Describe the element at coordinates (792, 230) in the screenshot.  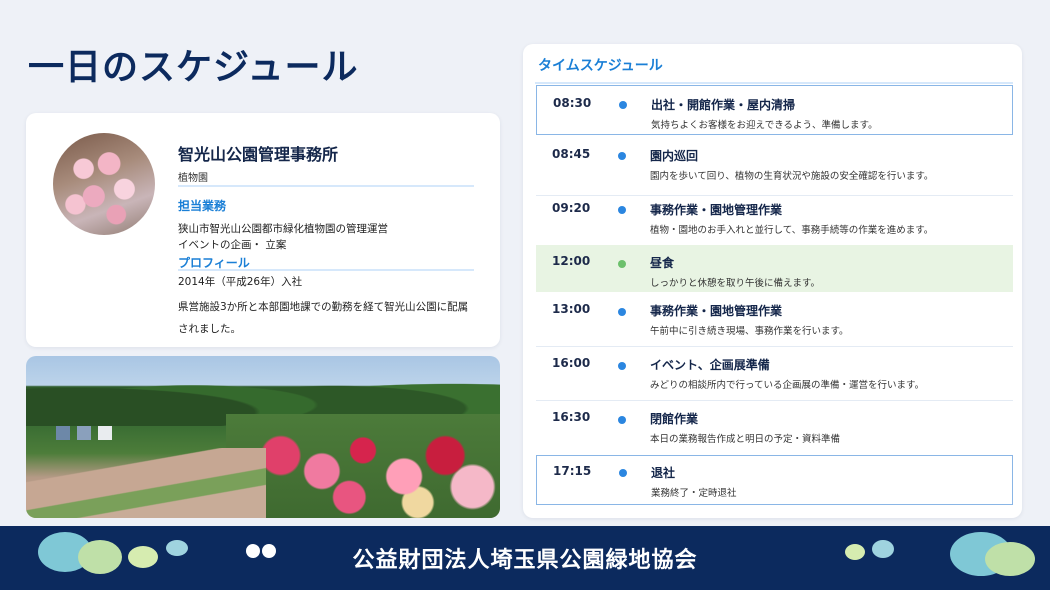
I see `schedule-desc: 植物・園地のお手入れと並行して、事務手続等の作業を進めます。` at that location.